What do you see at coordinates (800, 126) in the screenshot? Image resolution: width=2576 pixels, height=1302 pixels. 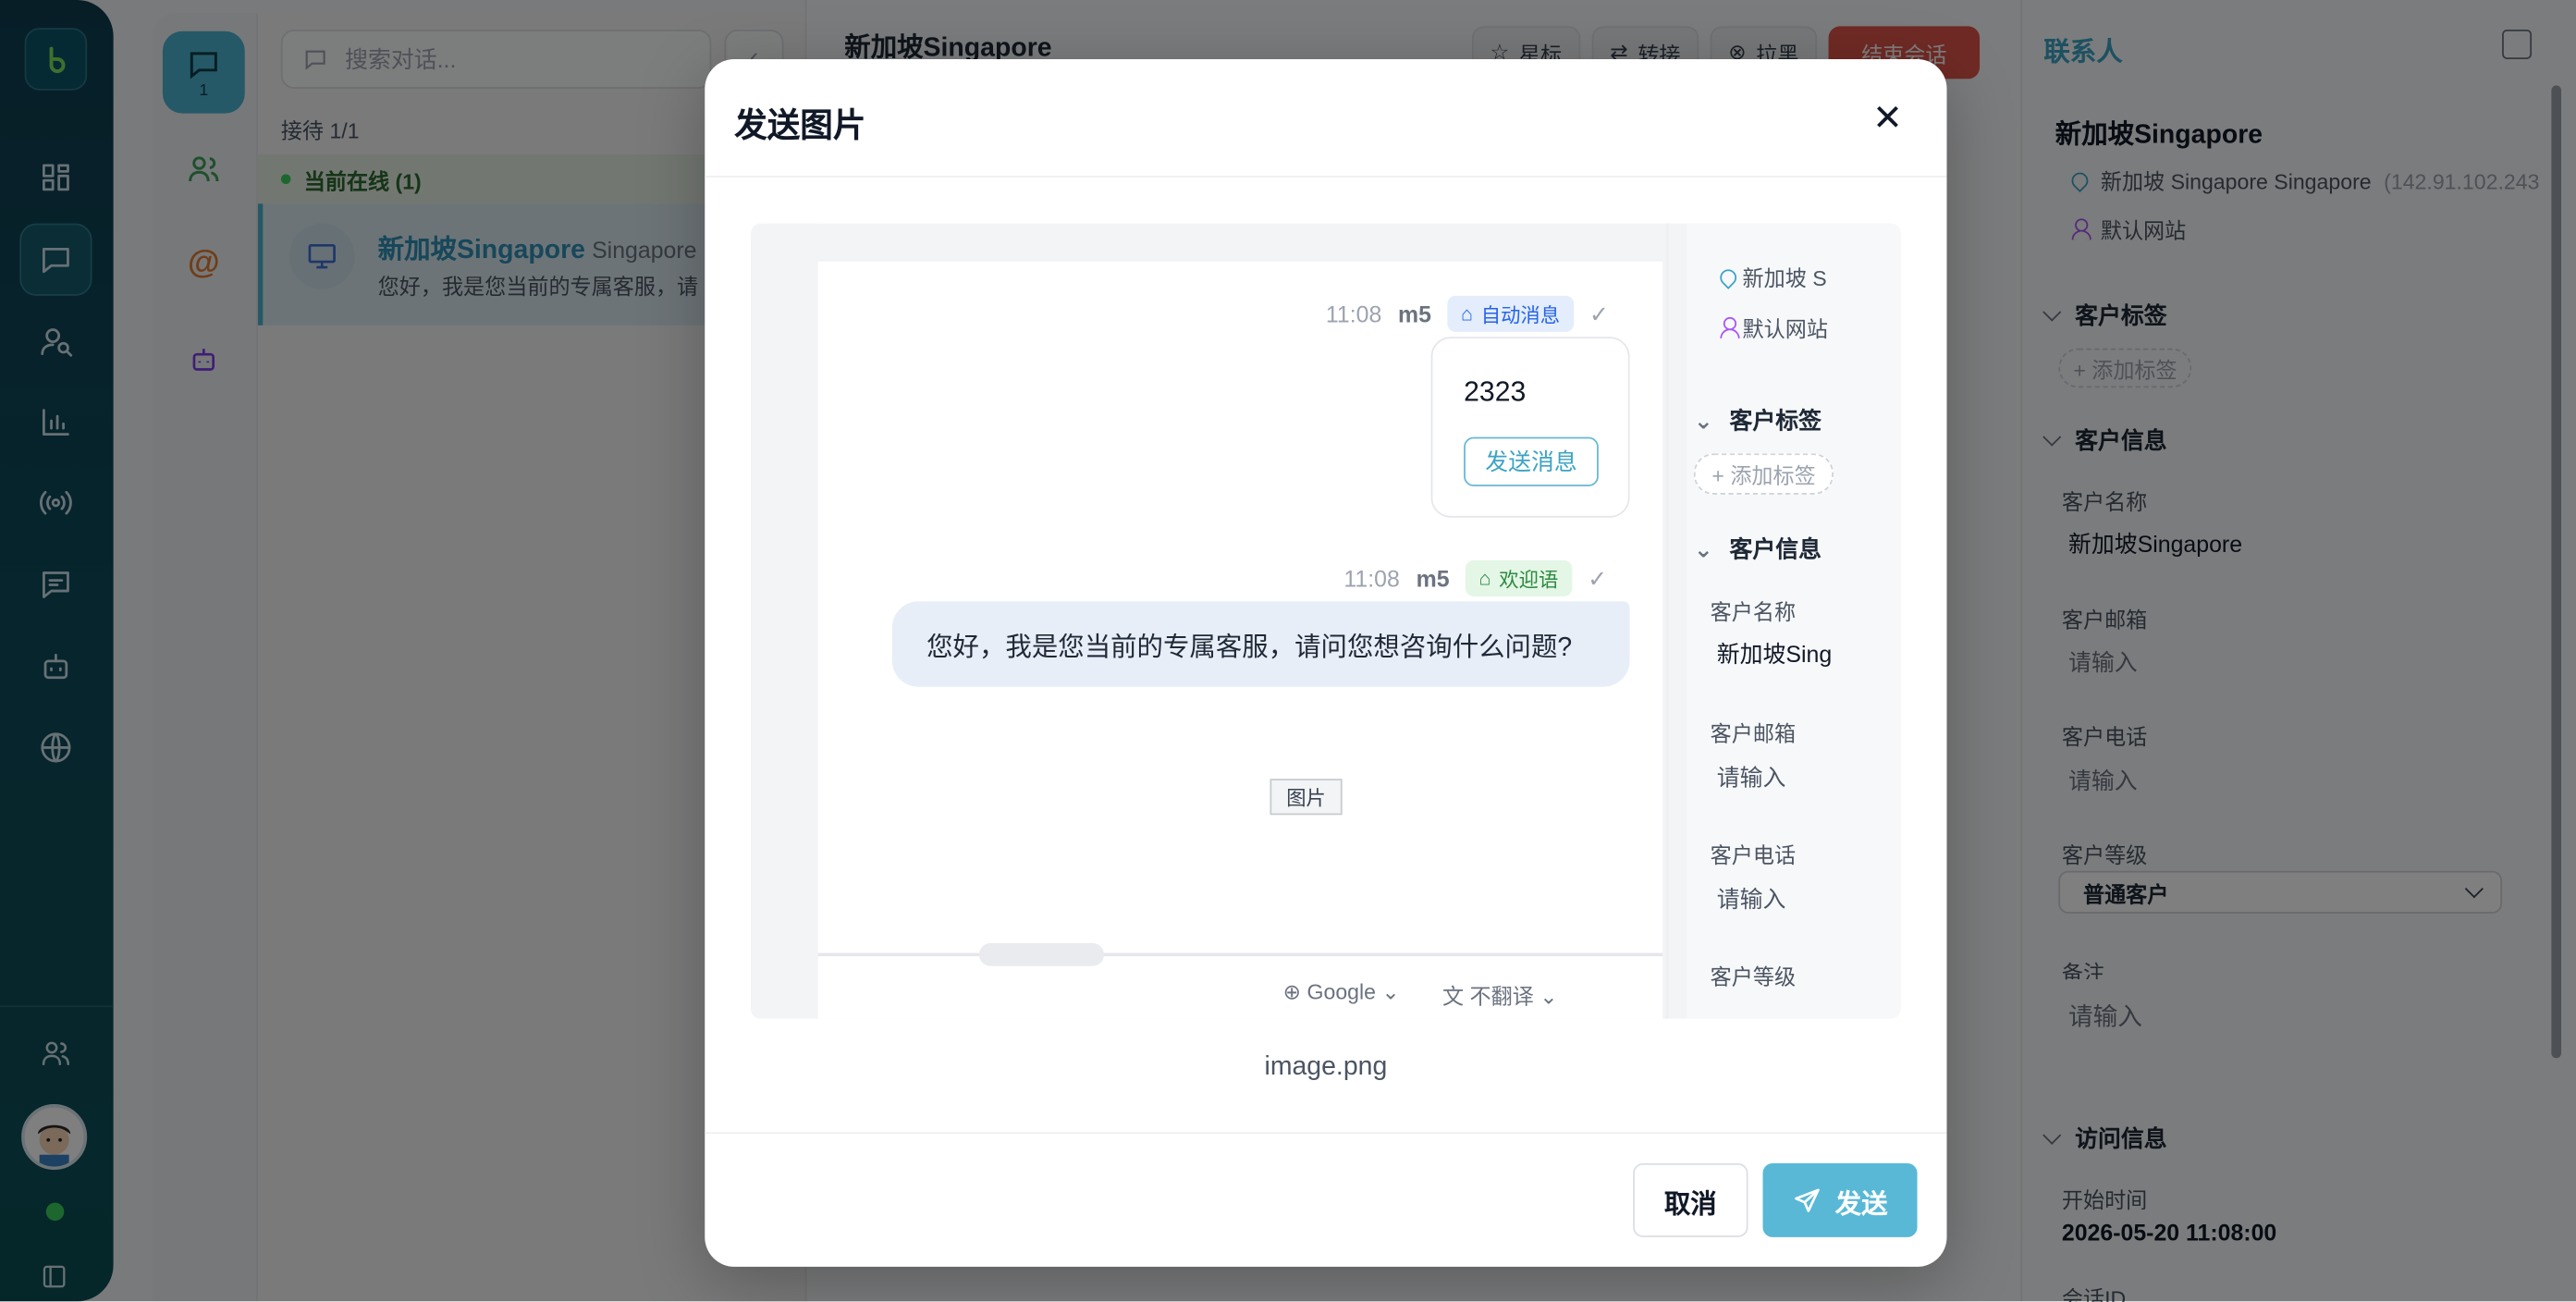 I see `dialog-title: 发送图片` at bounding box center [800, 126].